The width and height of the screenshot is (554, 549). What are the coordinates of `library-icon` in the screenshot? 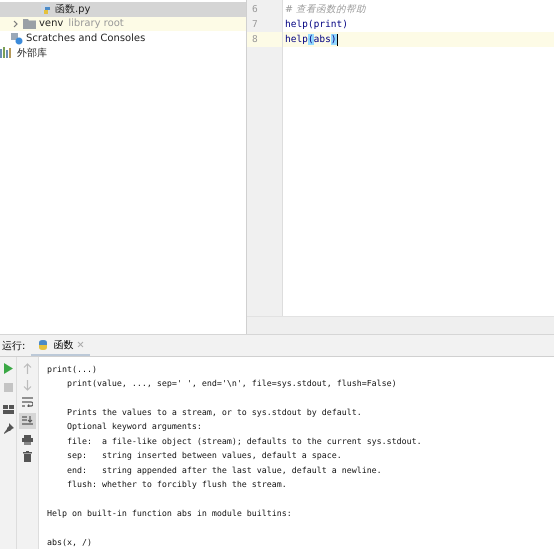 It's located at (7, 52).